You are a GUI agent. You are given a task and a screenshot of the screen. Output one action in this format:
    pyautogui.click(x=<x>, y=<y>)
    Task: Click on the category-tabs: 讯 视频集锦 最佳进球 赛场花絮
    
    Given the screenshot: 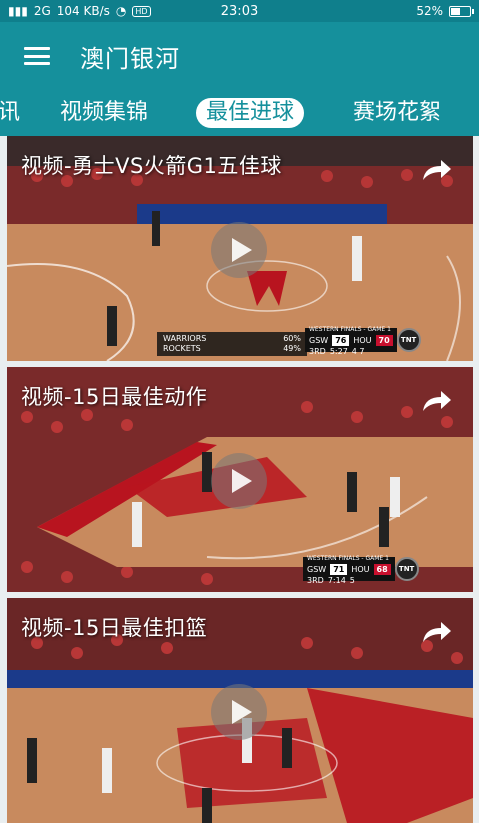 What is the action you would take?
    pyautogui.click(x=239, y=113)
    